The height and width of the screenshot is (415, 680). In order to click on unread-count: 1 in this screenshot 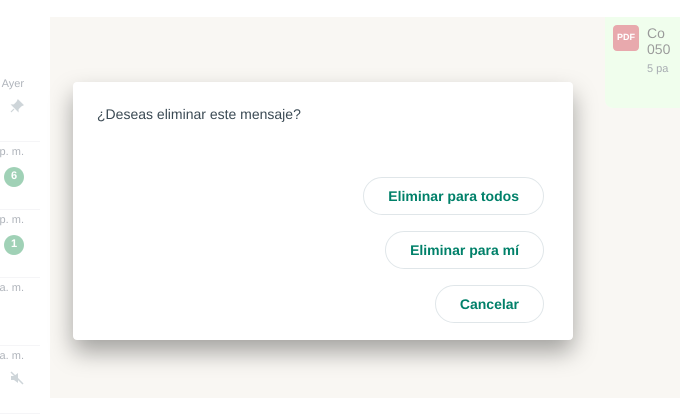, I will do `click(14, 244)`.